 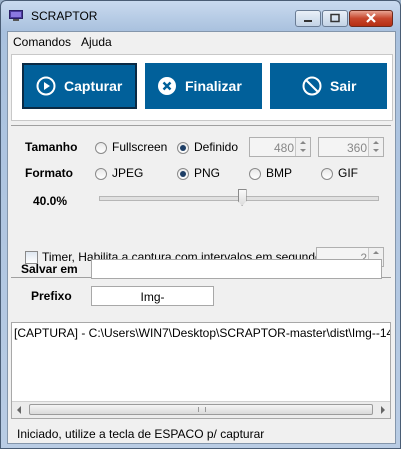 I want to click on sair-button: Sair, so click(x=328, y=86).